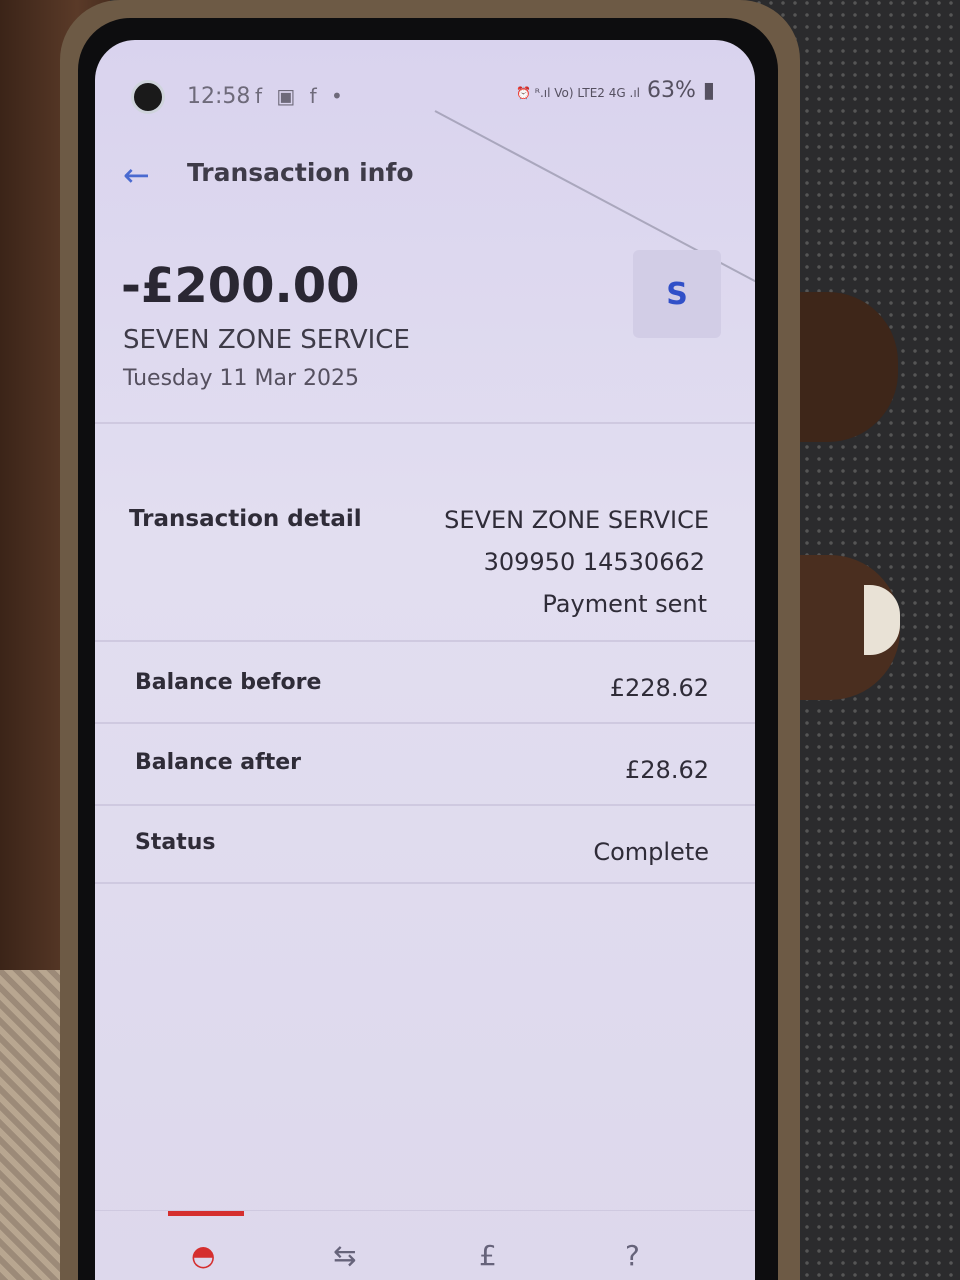 Image resolution: width=960 pixels, height=1280 pixels. What do you see at coordinates (203, 1255) in the screenshot?
I see `home-icon: ◓` at bounding box center [203, 1255].